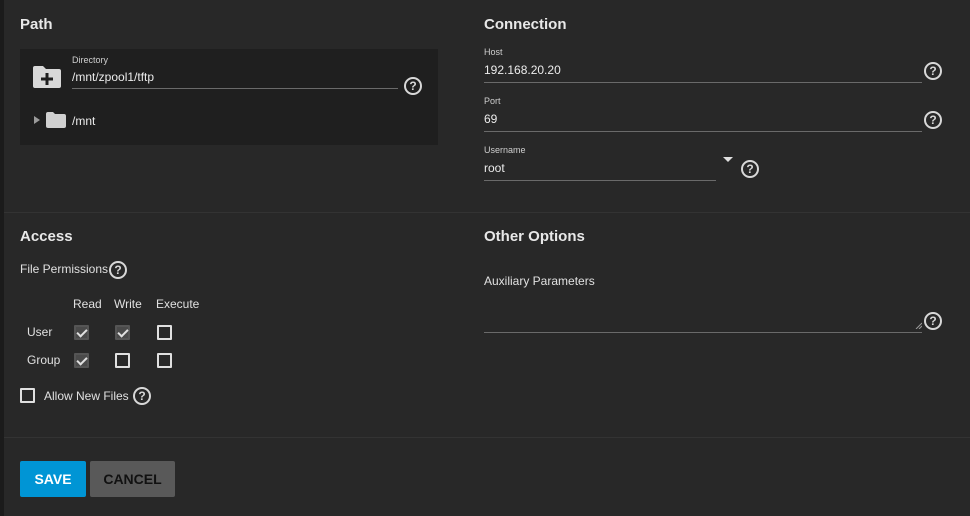  Describe the element at coordinates (132, 479) in the screenshot. I see `cancel-button: CANCEL` at that location.